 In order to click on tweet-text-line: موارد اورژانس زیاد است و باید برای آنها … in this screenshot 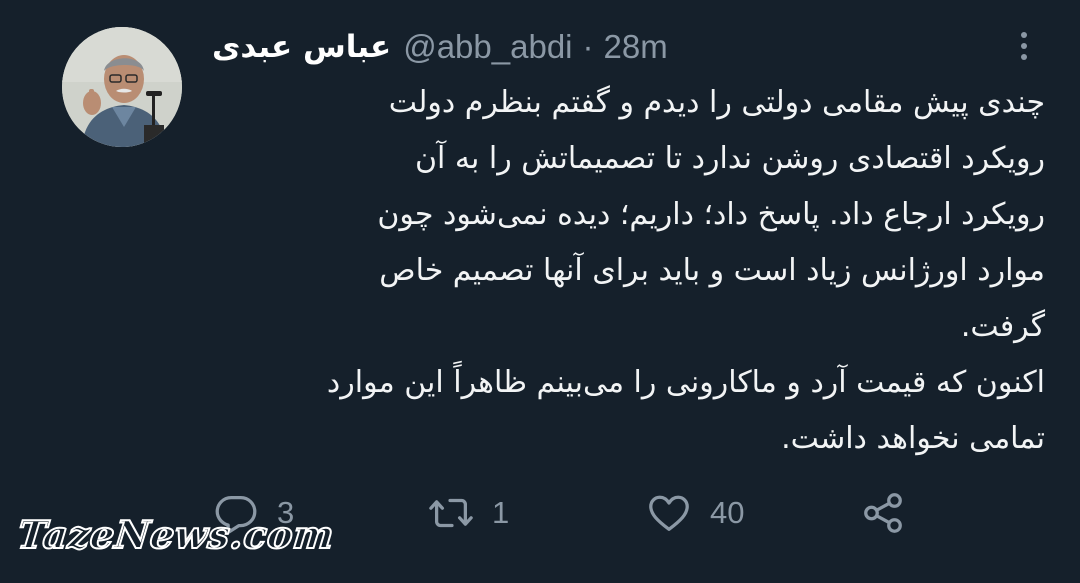, I will do `click(712, 270)`.